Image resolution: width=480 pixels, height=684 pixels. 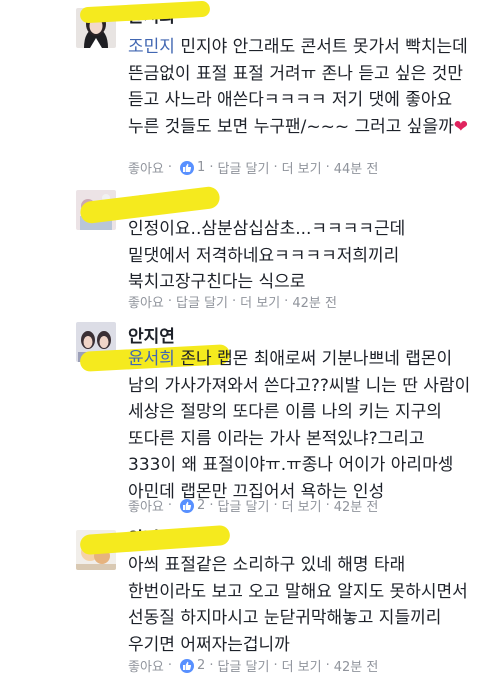 I want to click on name-redaction, so click(x=145, y=12).